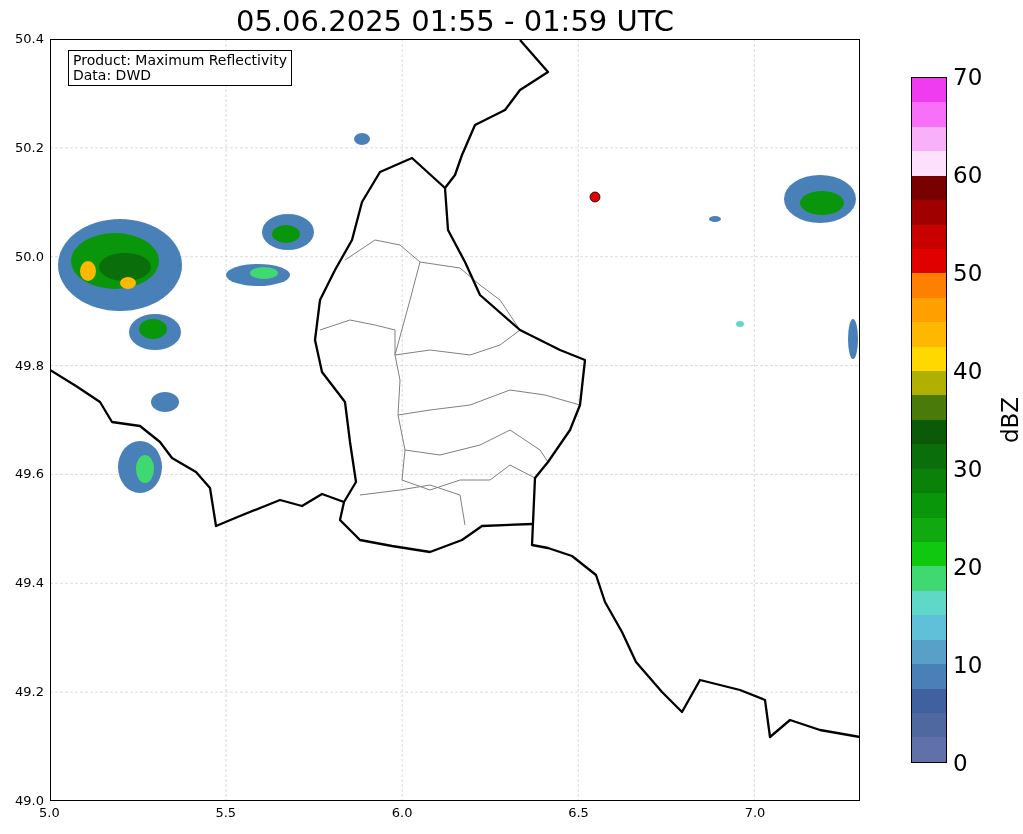  I want to click on tick-label: 49.0, so click(29, 800).